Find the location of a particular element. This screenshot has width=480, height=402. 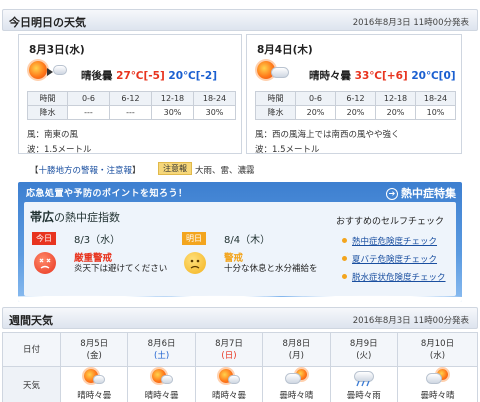

heat-level: 警戒 is located at coordinates (234, 258).